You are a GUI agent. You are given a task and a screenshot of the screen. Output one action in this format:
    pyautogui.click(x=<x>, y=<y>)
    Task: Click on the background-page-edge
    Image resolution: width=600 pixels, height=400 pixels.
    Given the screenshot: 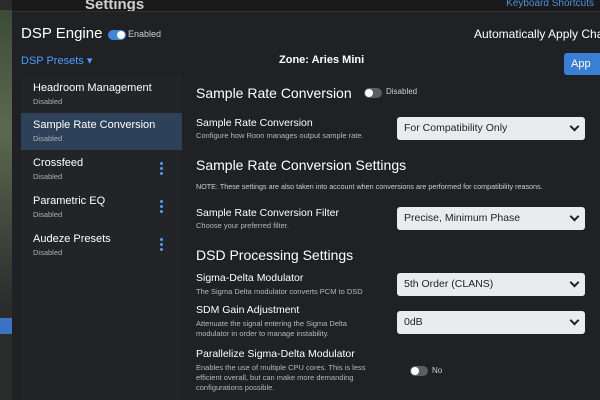 What is the action you would take?
    pyautogui.click(x=6, y=200)
    